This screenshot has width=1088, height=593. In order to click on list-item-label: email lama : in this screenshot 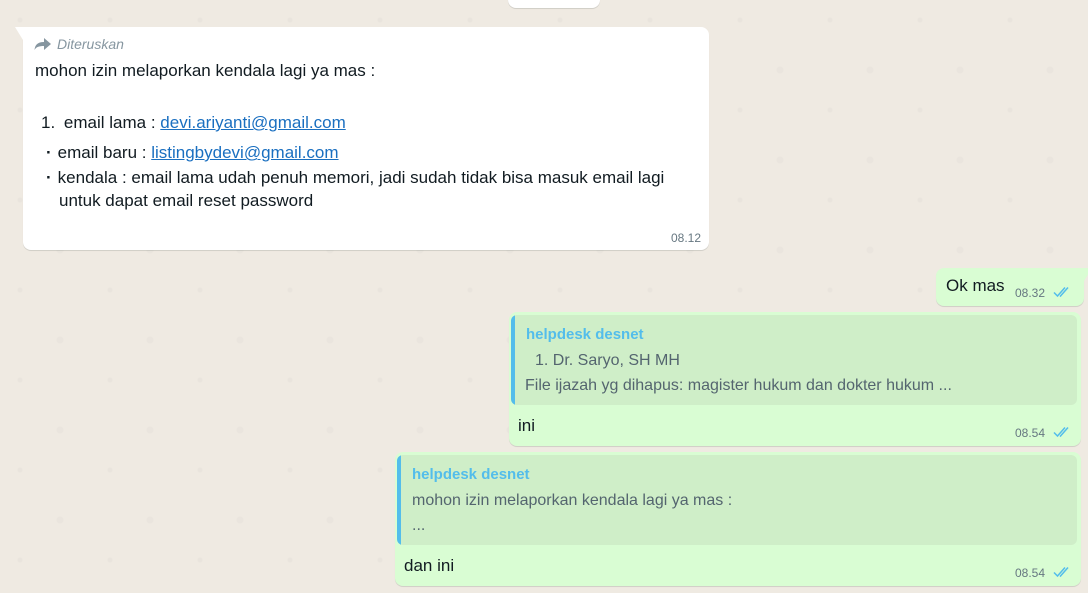, I will do `click(112, 122)`.